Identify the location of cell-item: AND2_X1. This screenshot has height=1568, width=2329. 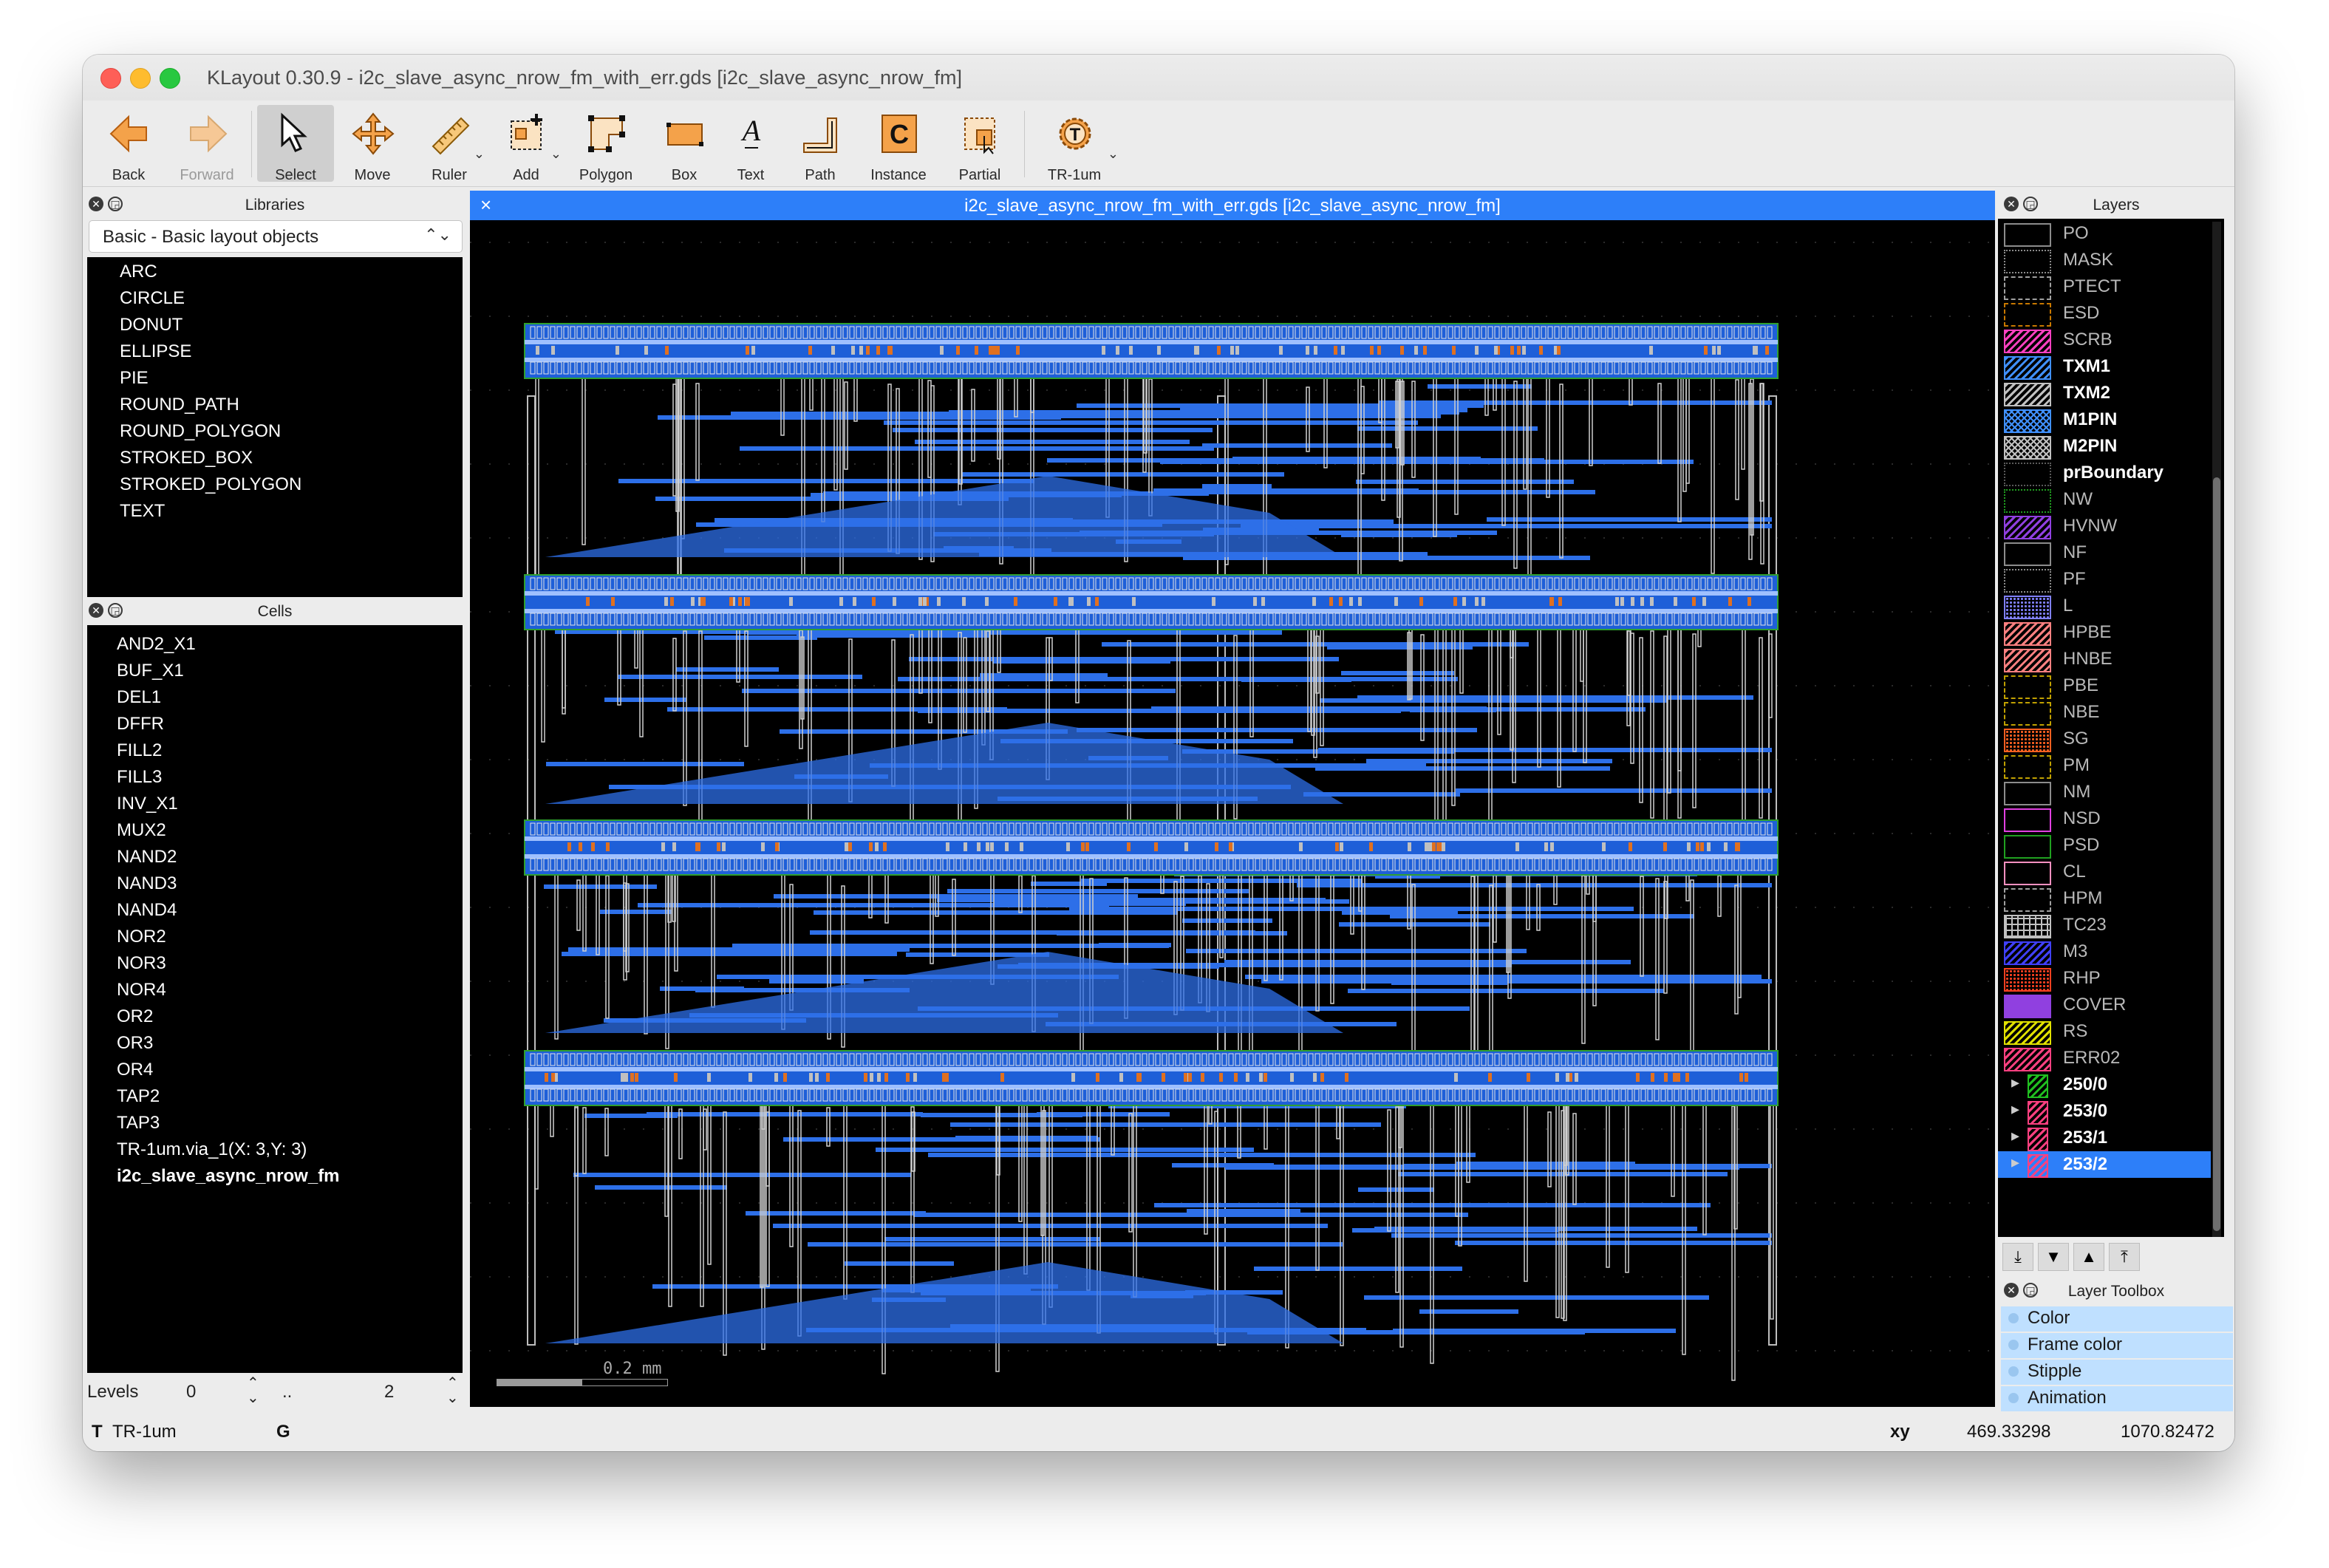
(156, 644).